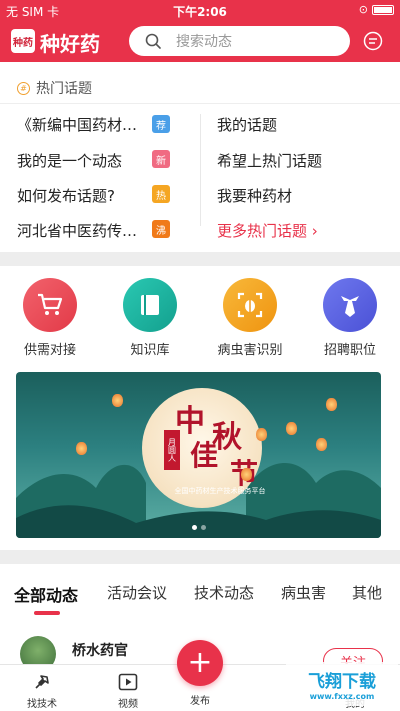 This screenshot has width=400, height=711. What do you see at coordinates (367, 592) in the screenshot?
I see `tab-other: 其他` at bounding box center [367, 592].